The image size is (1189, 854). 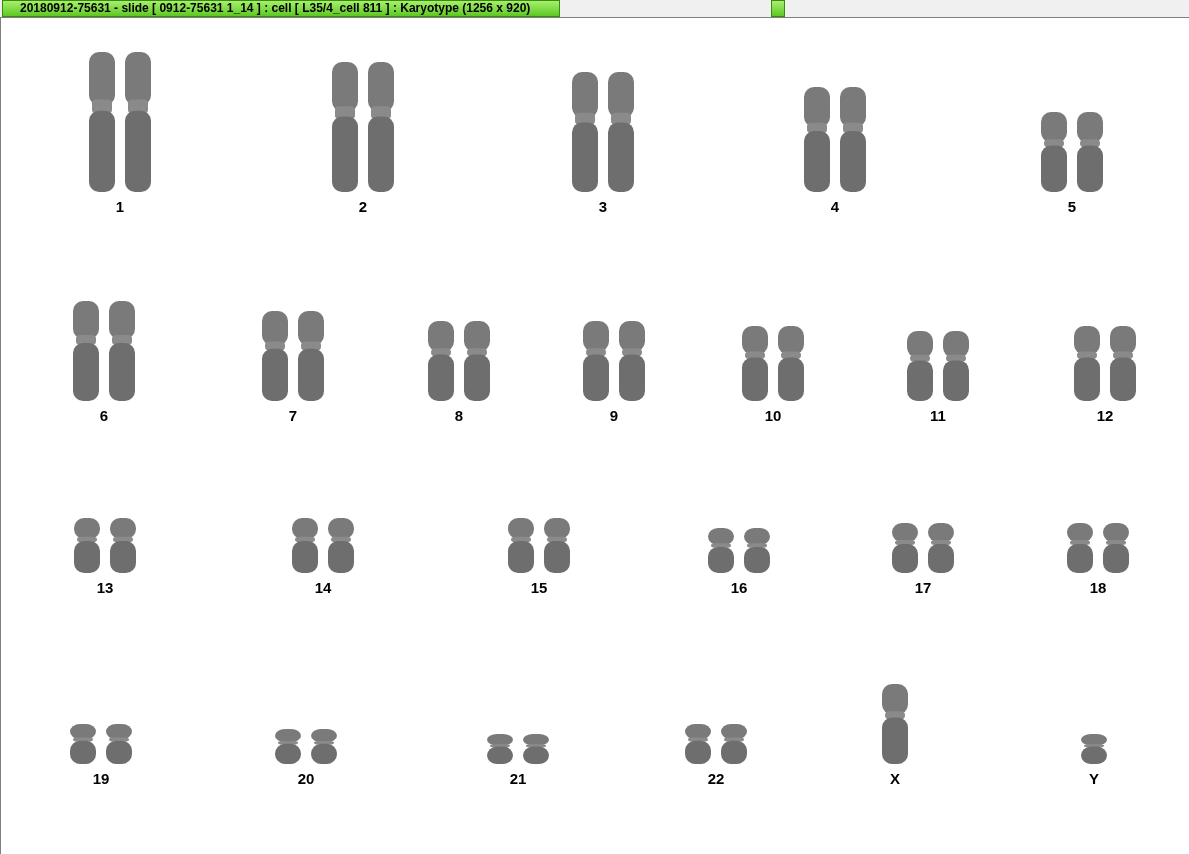 What do you see at coordinates (459, 416) in the screenshot?
I see `chromosome-label: 8` at bounding box center [459, 416].